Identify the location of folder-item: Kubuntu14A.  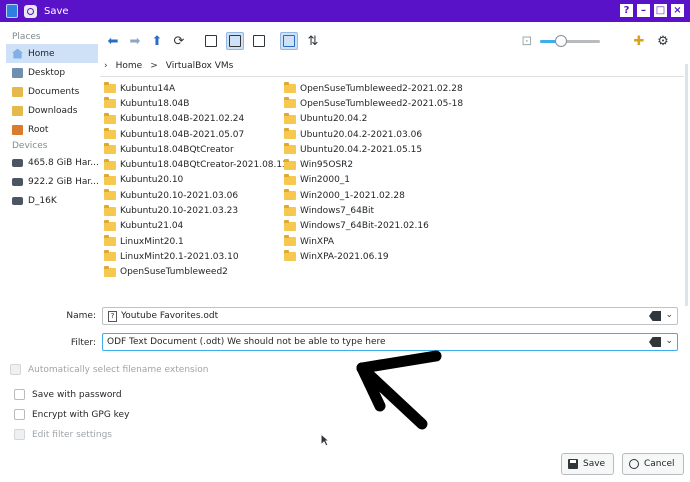
(196, 88).